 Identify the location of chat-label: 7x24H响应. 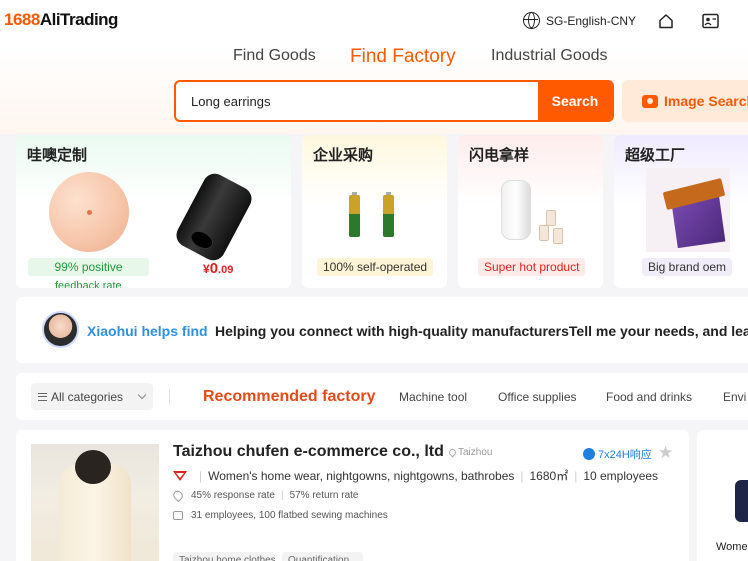
(625, 455).